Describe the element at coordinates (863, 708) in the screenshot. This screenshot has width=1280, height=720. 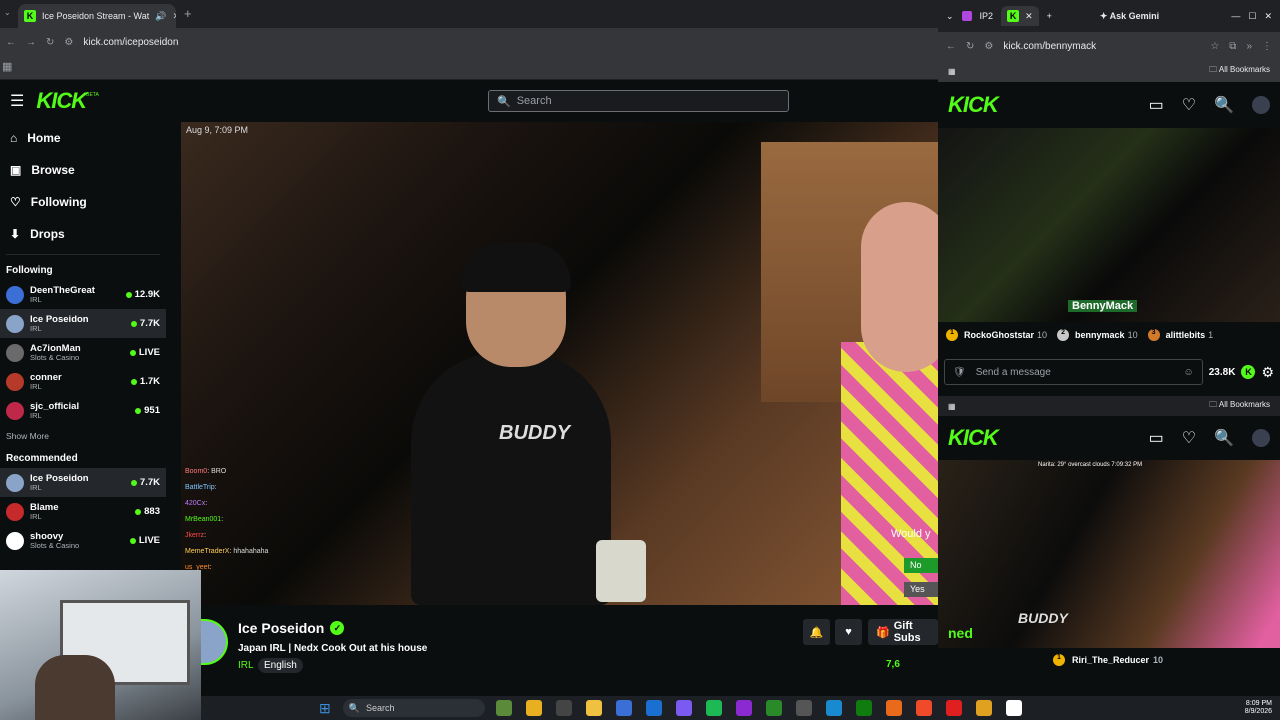
I see `xbox-gamebar-icon` at that location.